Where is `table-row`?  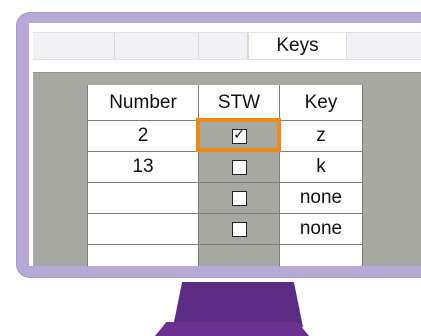
table-row is located at coordinates (225, 255).